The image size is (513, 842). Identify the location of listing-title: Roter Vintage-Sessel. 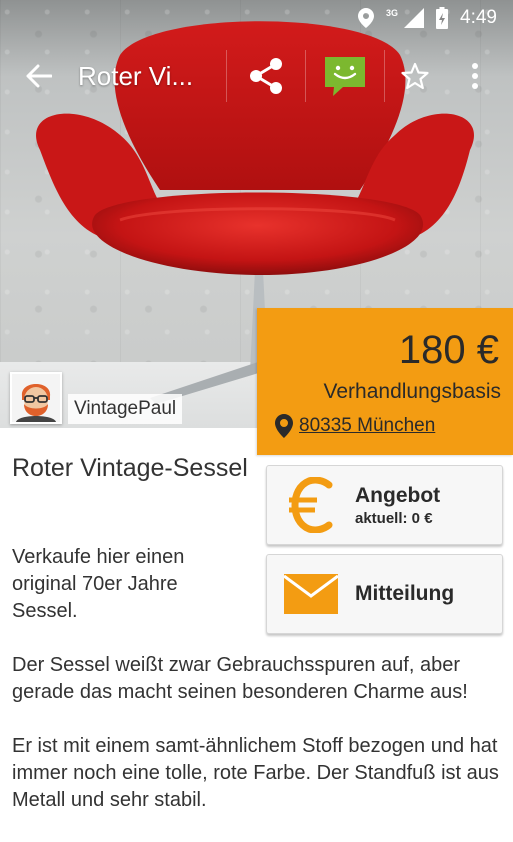
(130, 468).